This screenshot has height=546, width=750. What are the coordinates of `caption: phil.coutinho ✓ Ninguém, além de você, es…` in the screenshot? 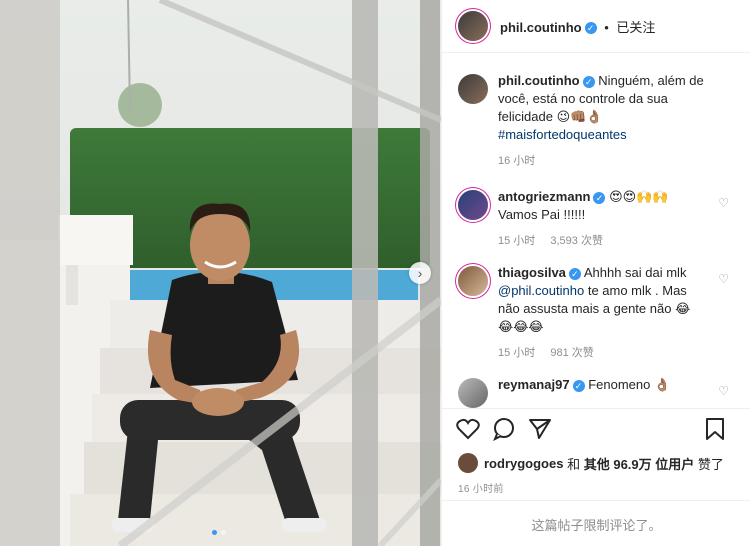 It's located at (596, 121).